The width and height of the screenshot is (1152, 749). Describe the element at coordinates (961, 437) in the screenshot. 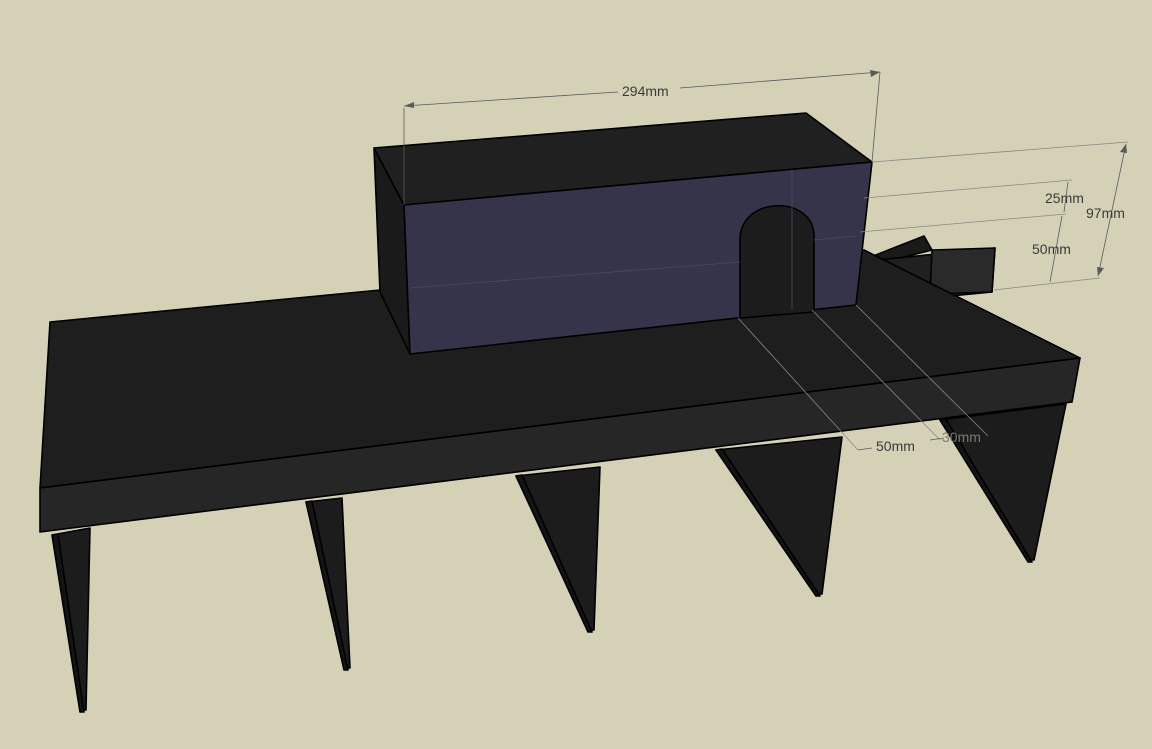

I see `dim-label-depth-b: 30mm` at that location.